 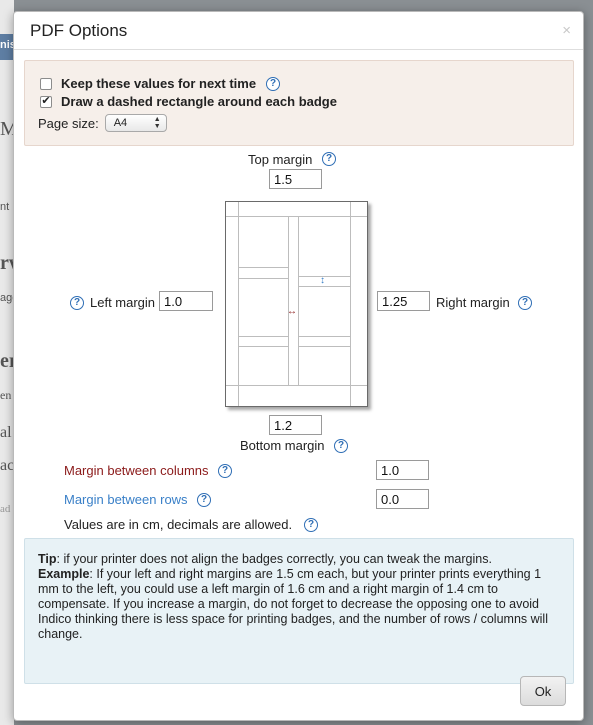 What do you see at coordinates (7, 465) in the screenshot?
I see `background-fragment: ac` at bounding box center [7, 465].